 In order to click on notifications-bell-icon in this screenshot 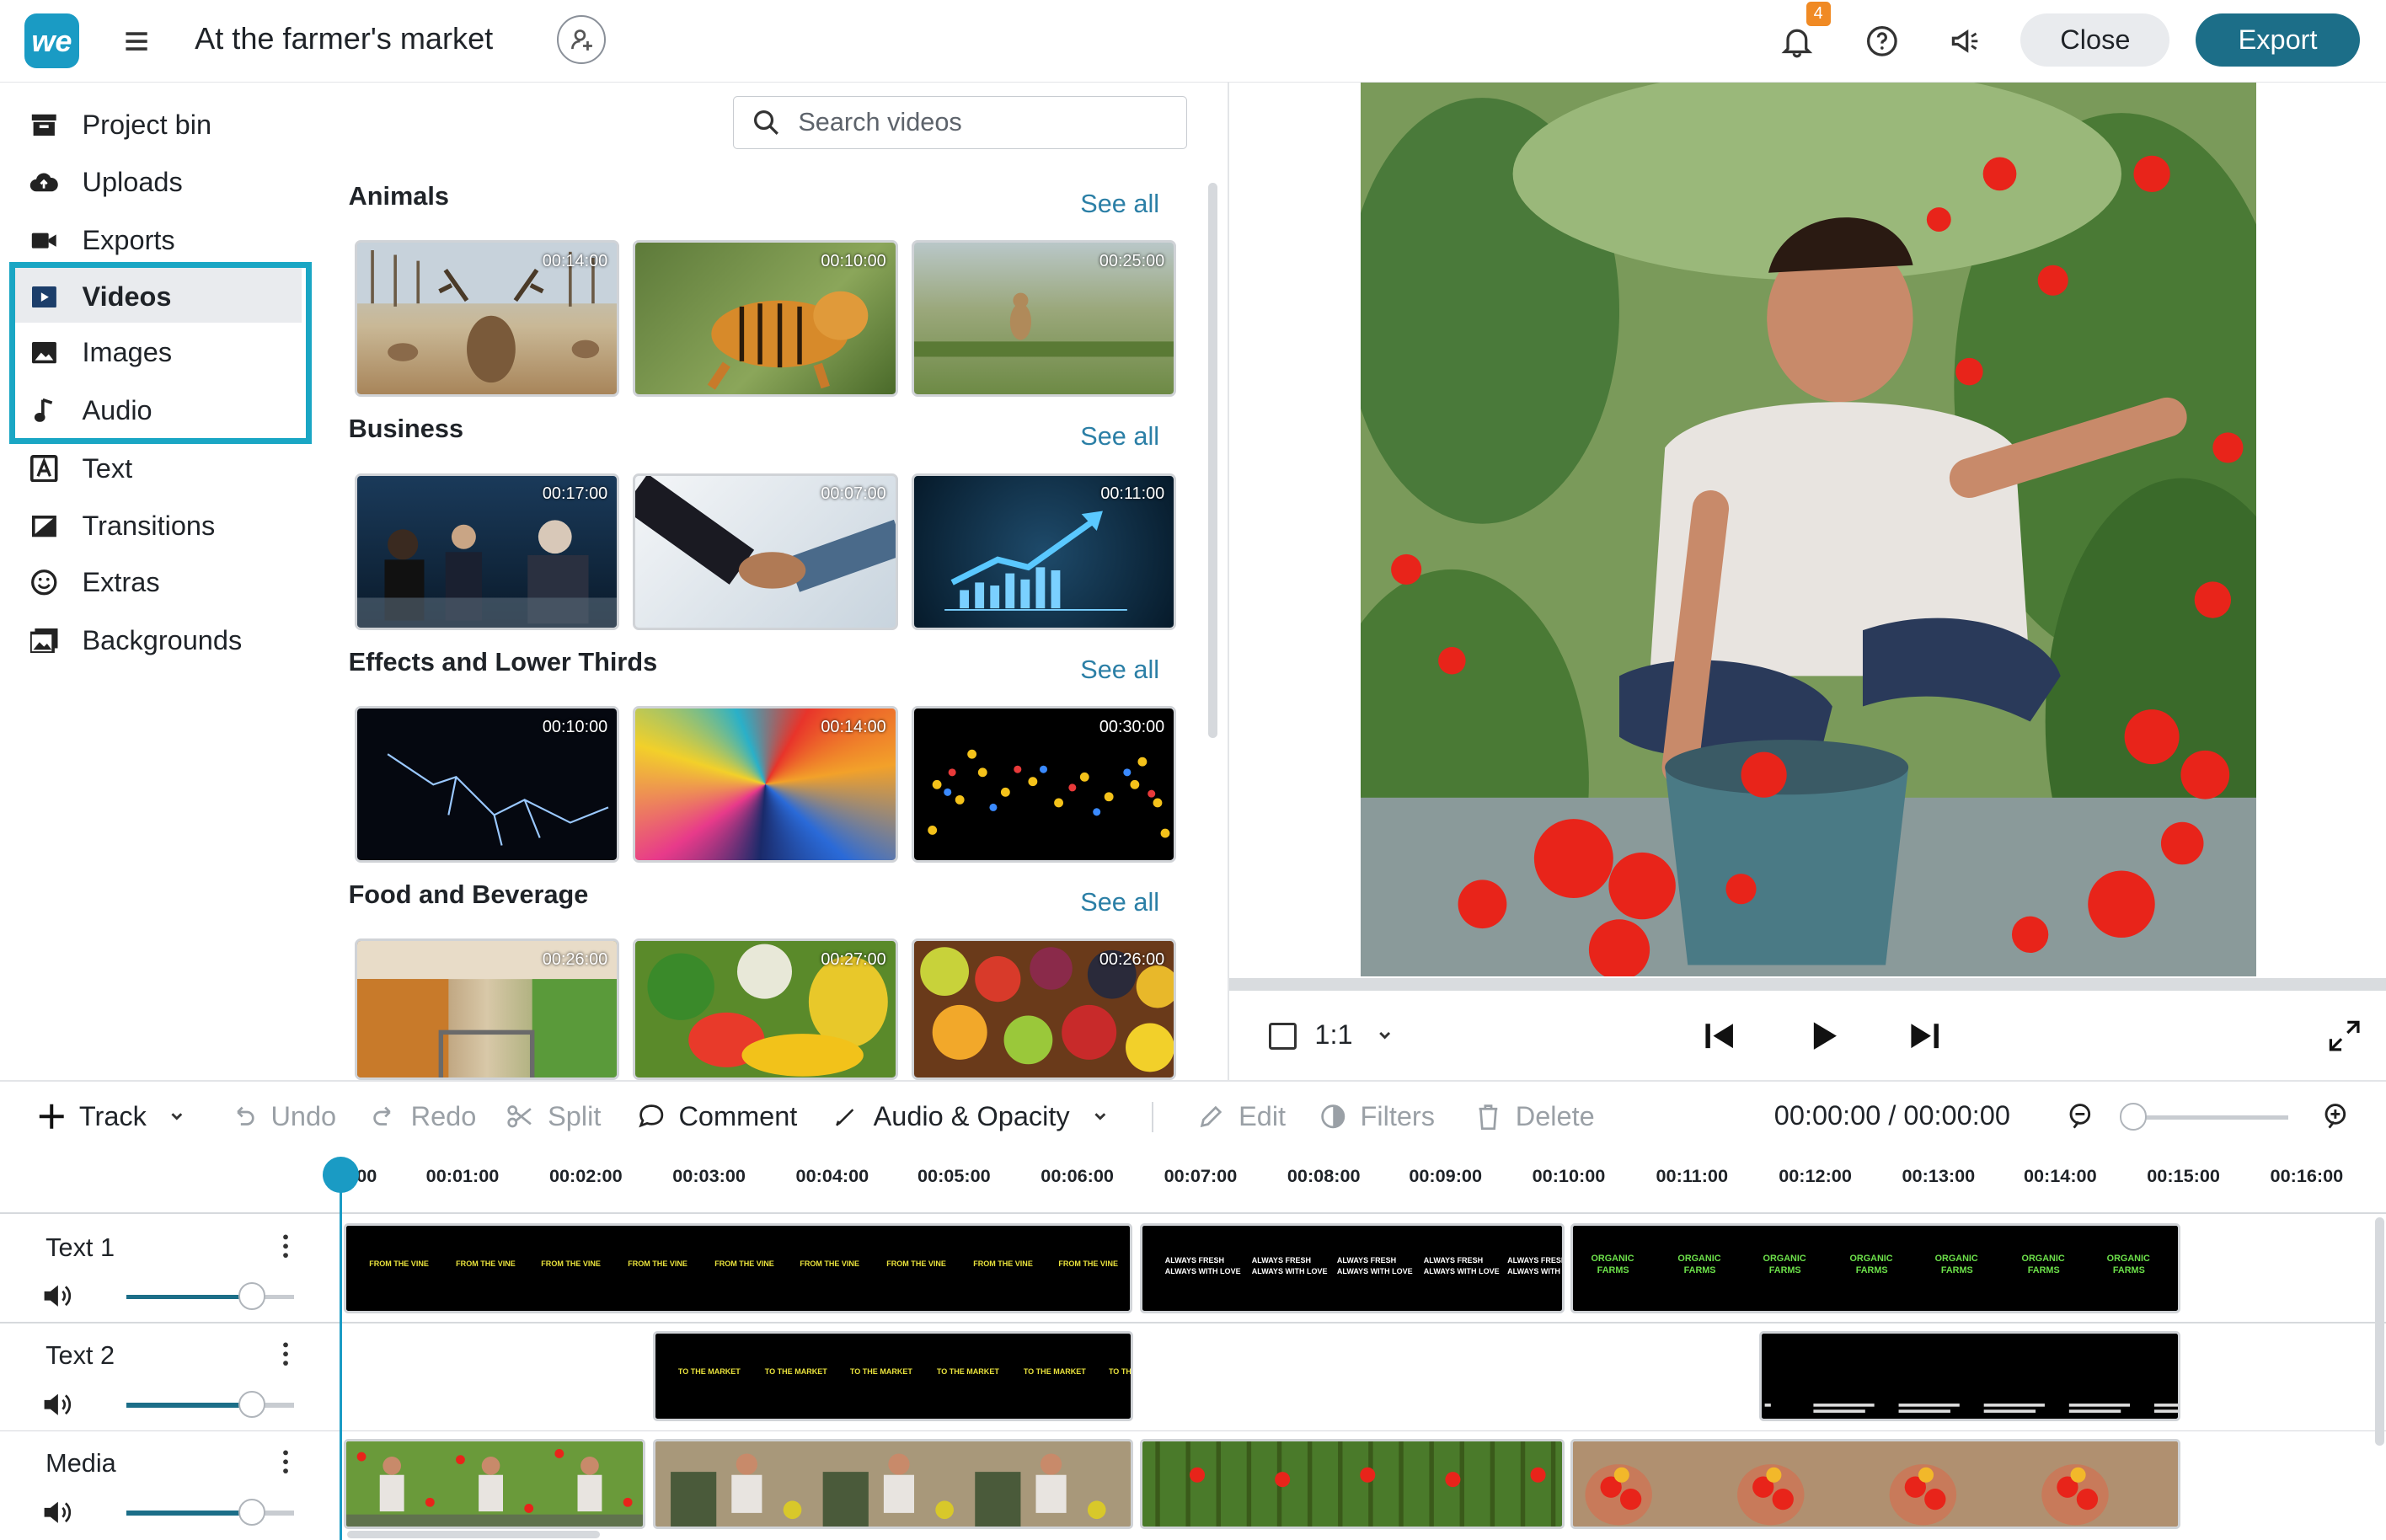, I will do `click(1797, 41)`.